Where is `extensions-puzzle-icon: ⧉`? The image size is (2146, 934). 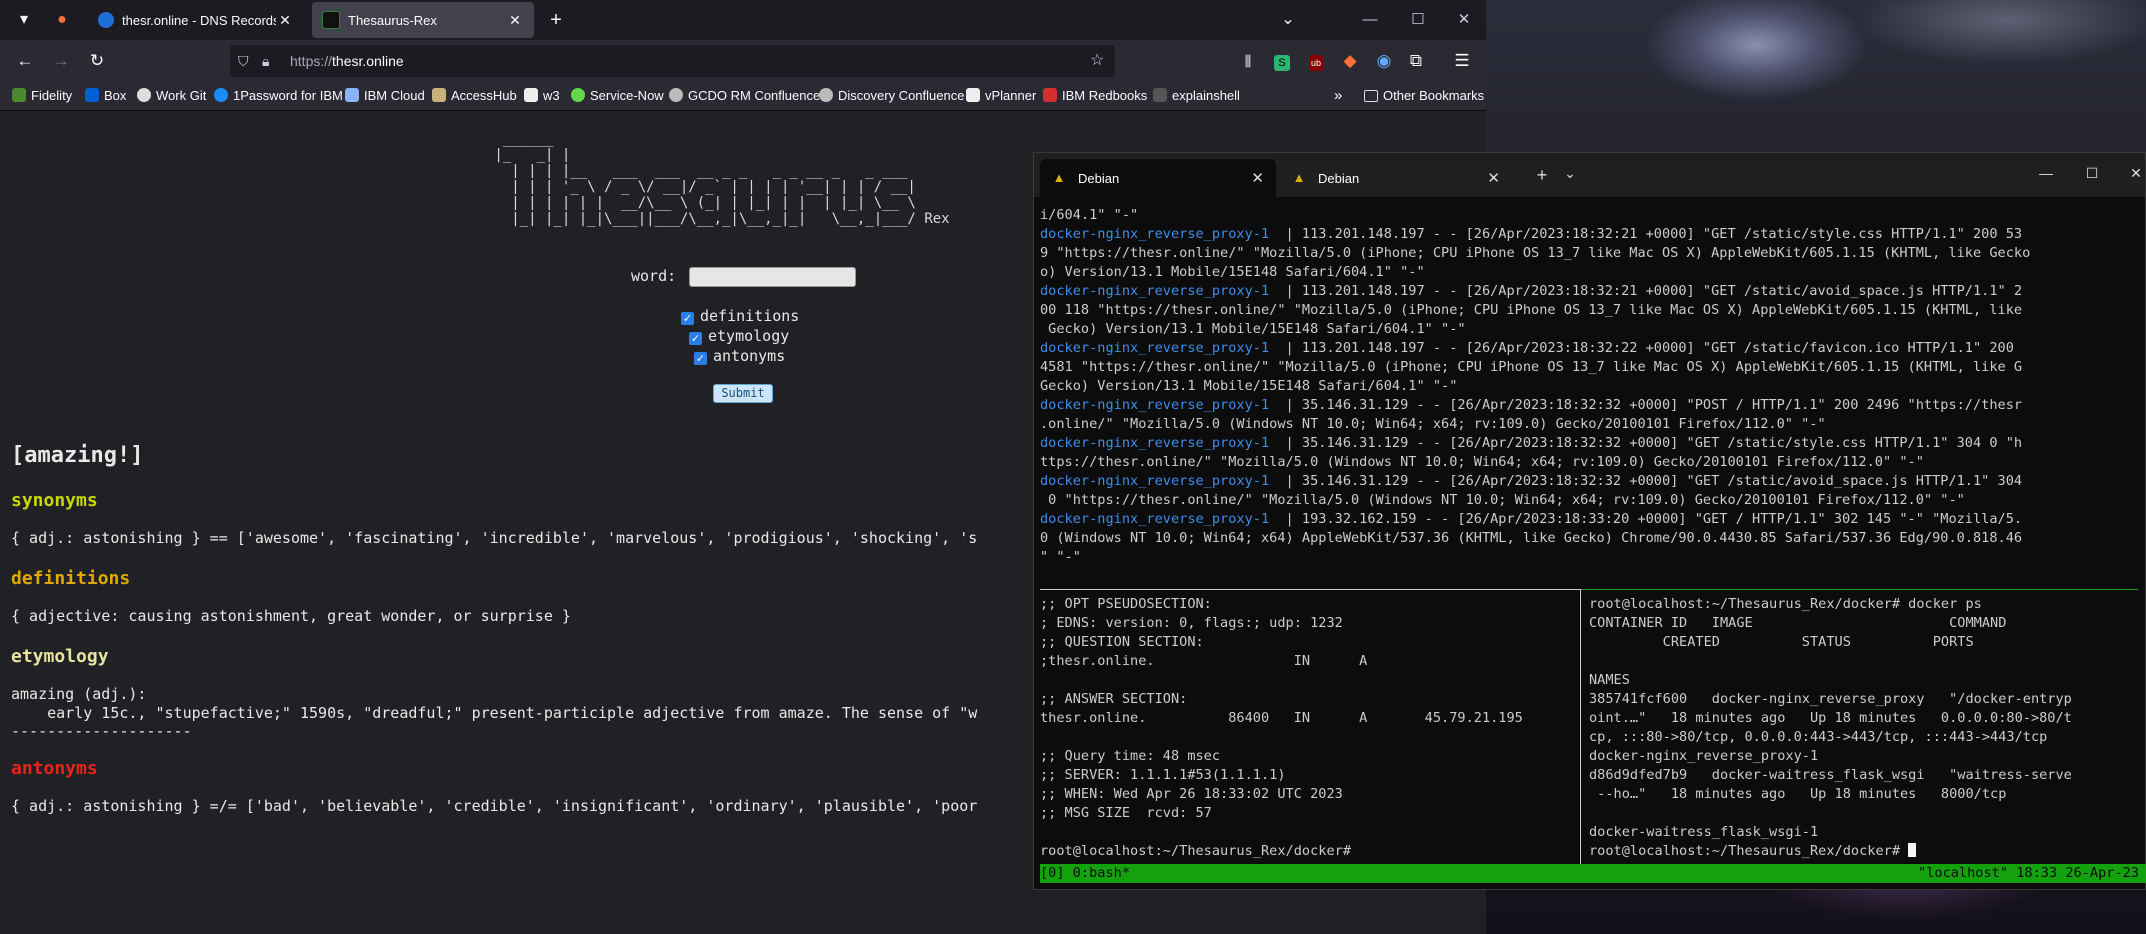
extensions-puzzle-icon: ⧉ is located at coordinates (1416, 61).